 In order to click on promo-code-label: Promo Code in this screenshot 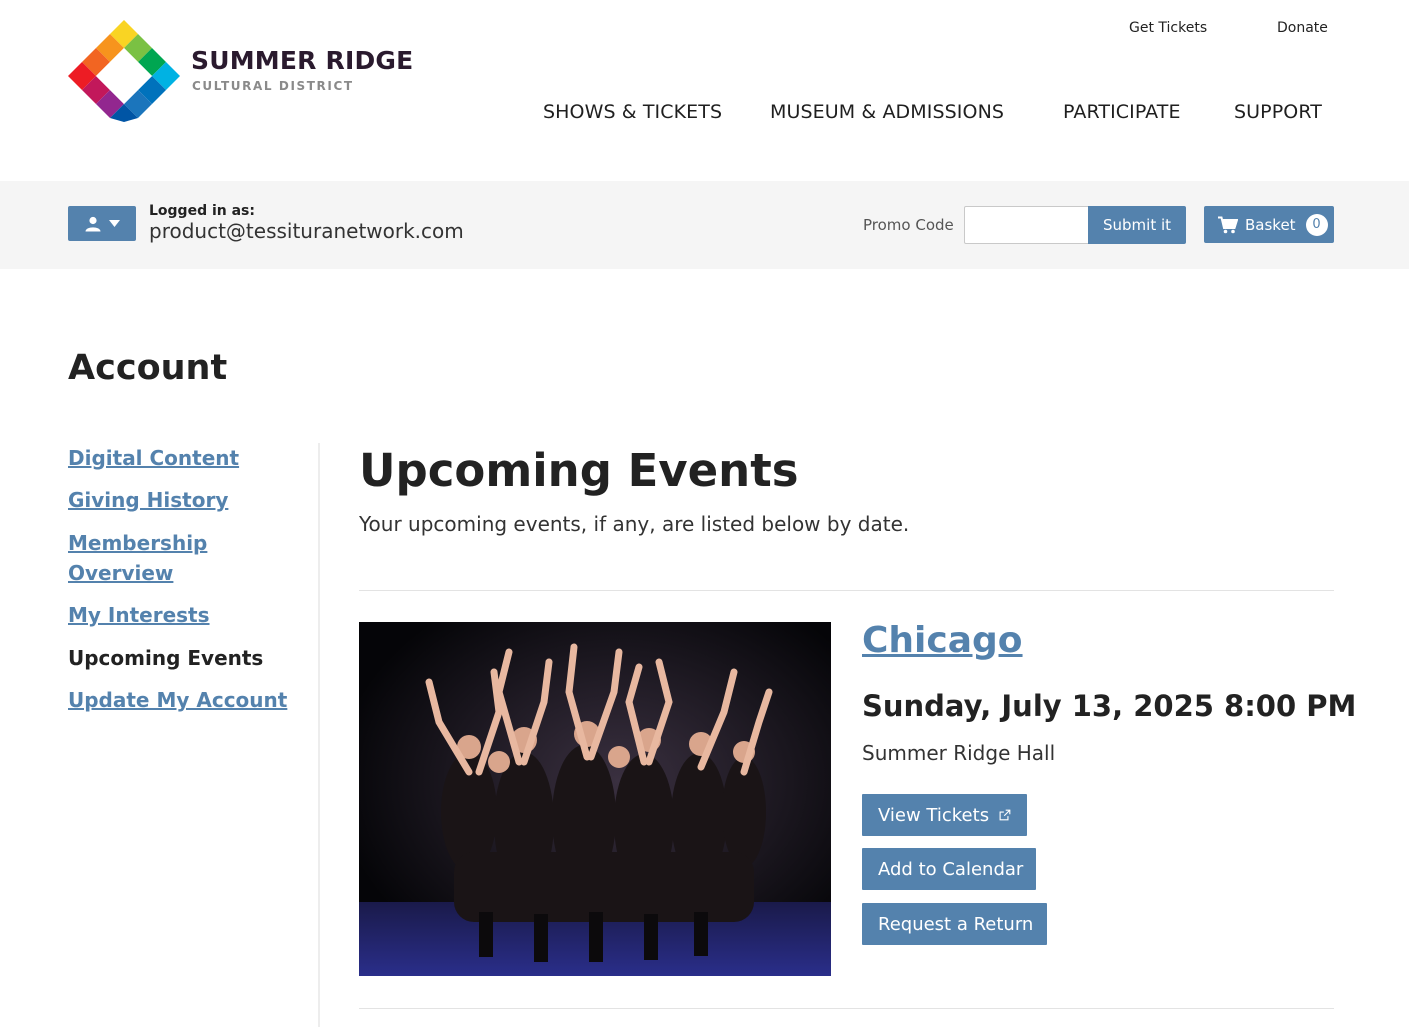, I will do `click(908, 225)`.